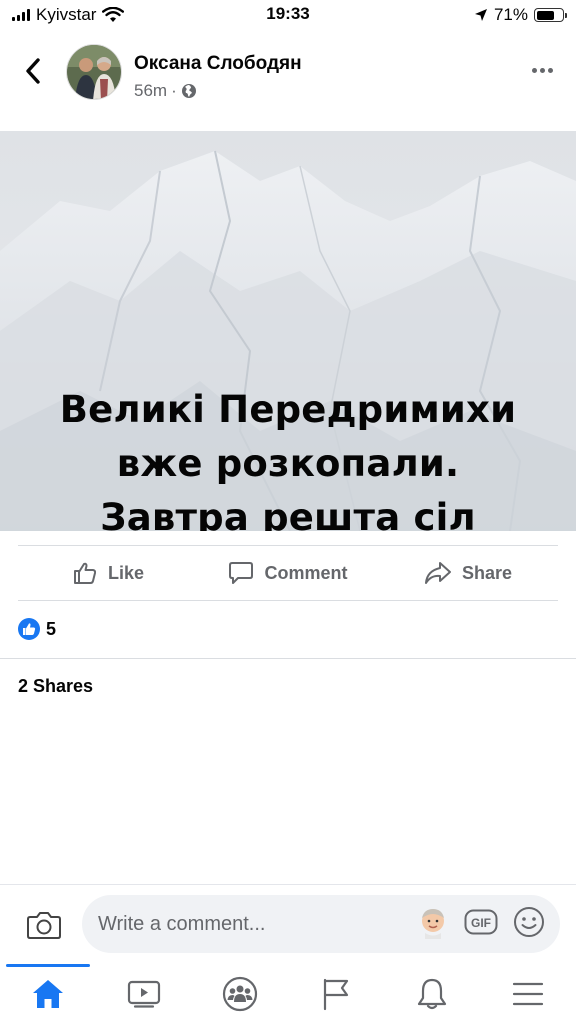  I want to click on tab-notifications, so click(432, 994).